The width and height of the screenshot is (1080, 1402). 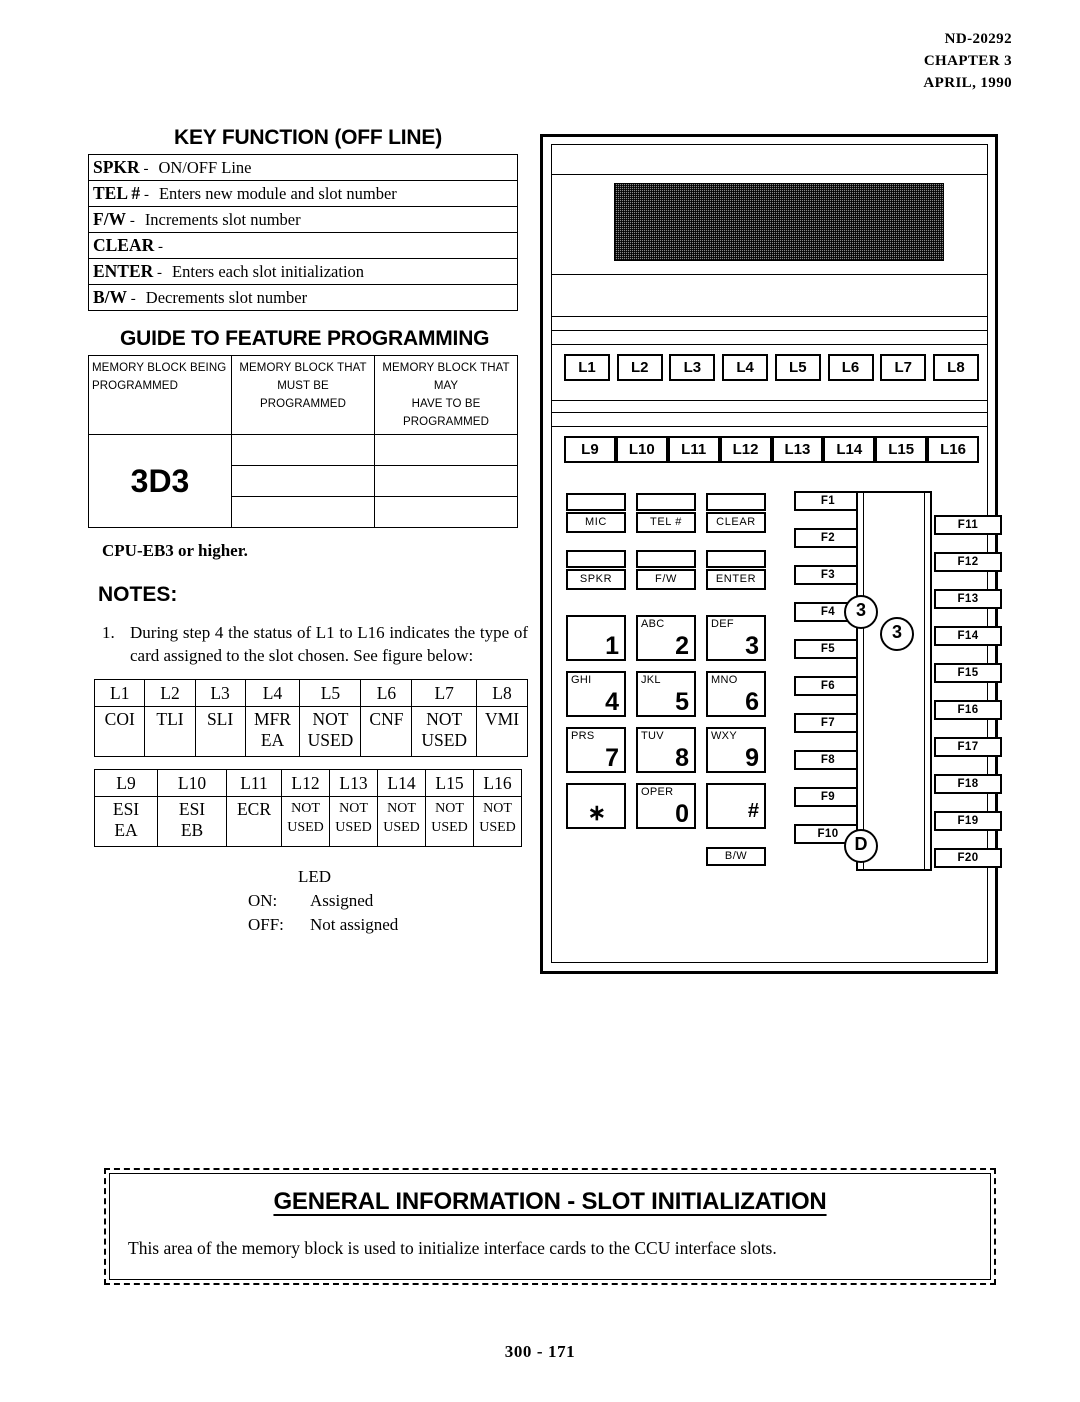 I want to click on line-key-l5: L5, so click(x=797, y=367).